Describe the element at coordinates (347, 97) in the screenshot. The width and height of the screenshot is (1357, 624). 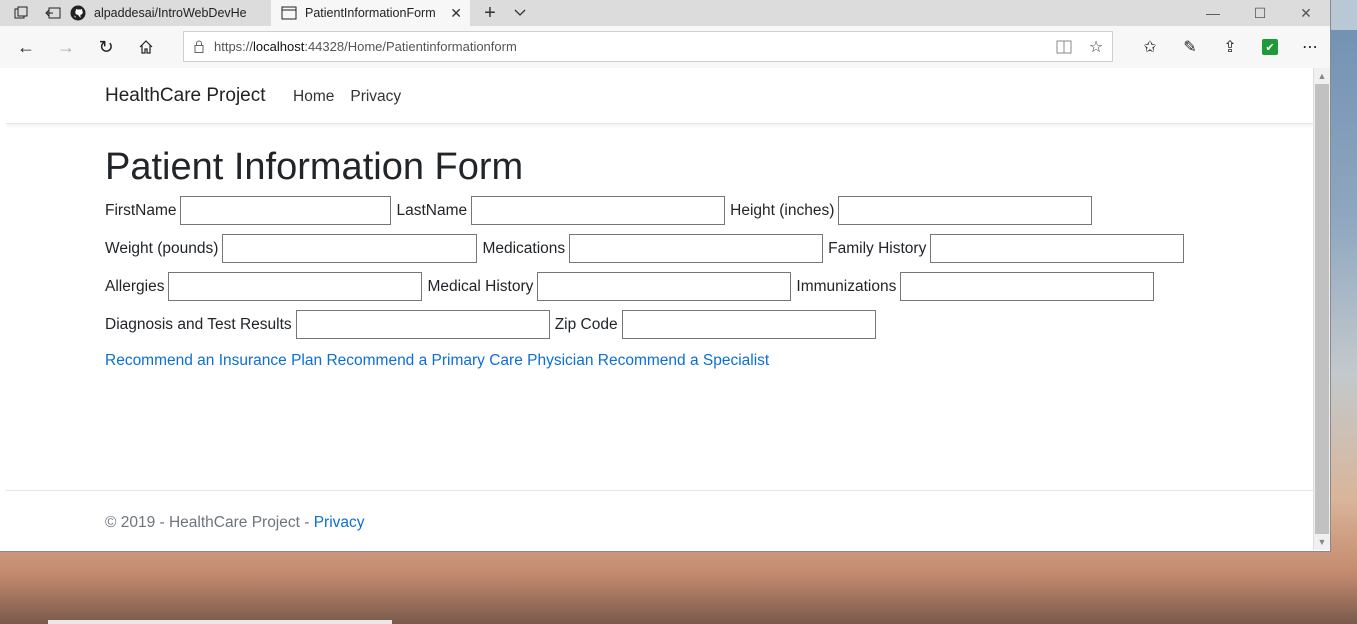
I see `site-nav: Home Privacy` at that location.